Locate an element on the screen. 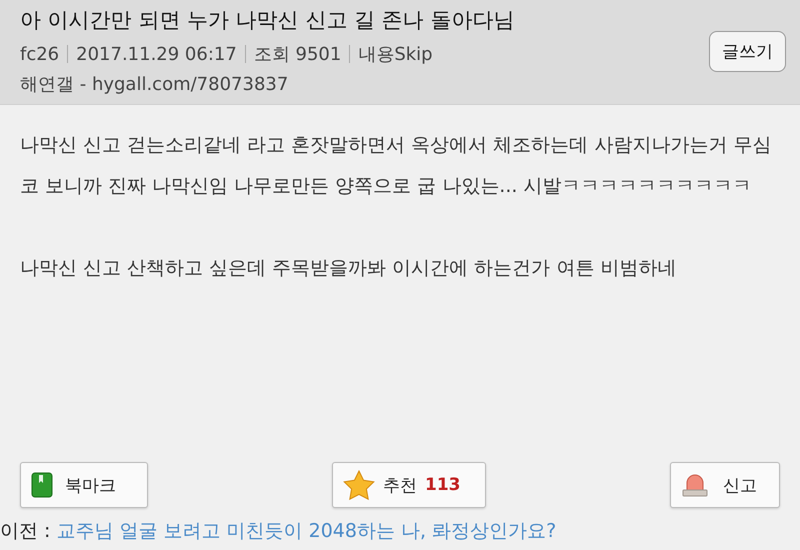 The height and width of the screenshot is (550, 800). previous-label: 이전 : is located at coordinates (25, 531).